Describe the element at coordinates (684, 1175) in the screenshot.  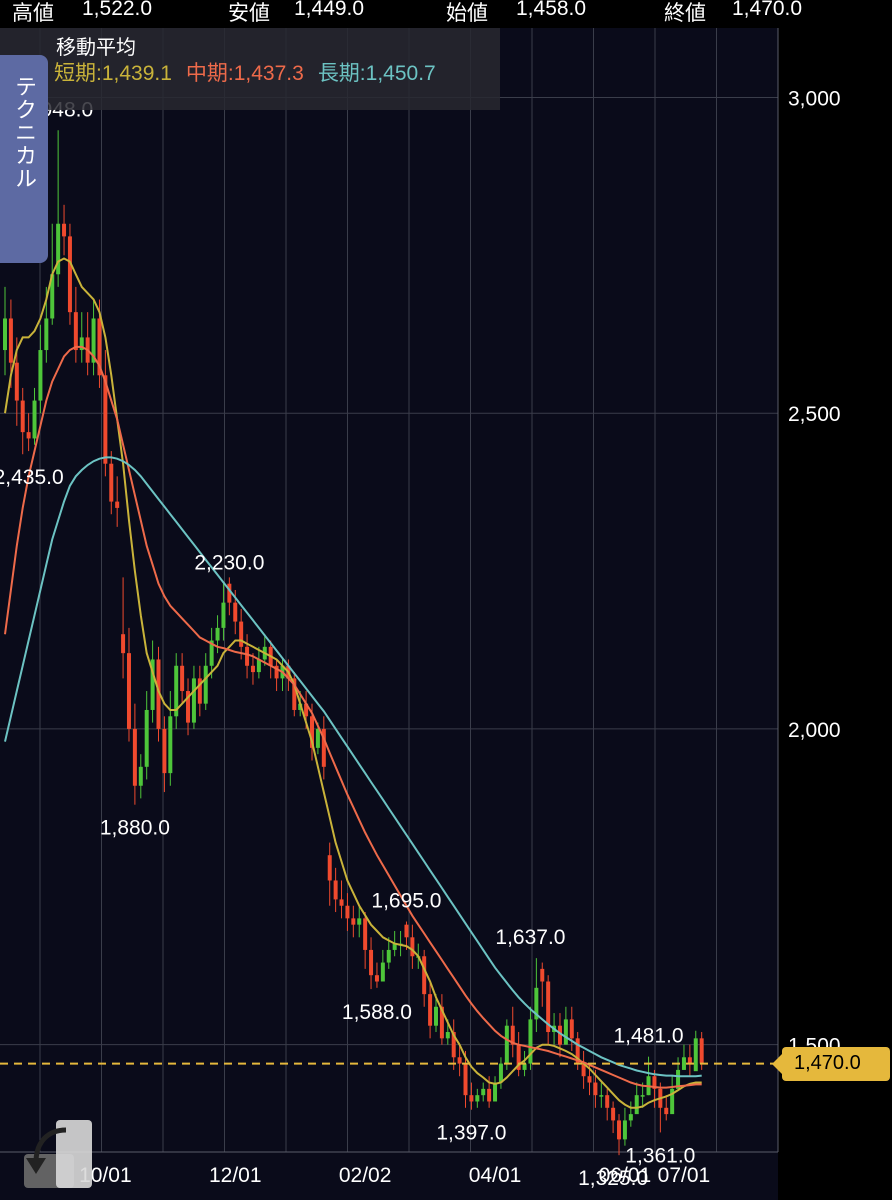
I see `x-tick-label: 07/01` at that location.